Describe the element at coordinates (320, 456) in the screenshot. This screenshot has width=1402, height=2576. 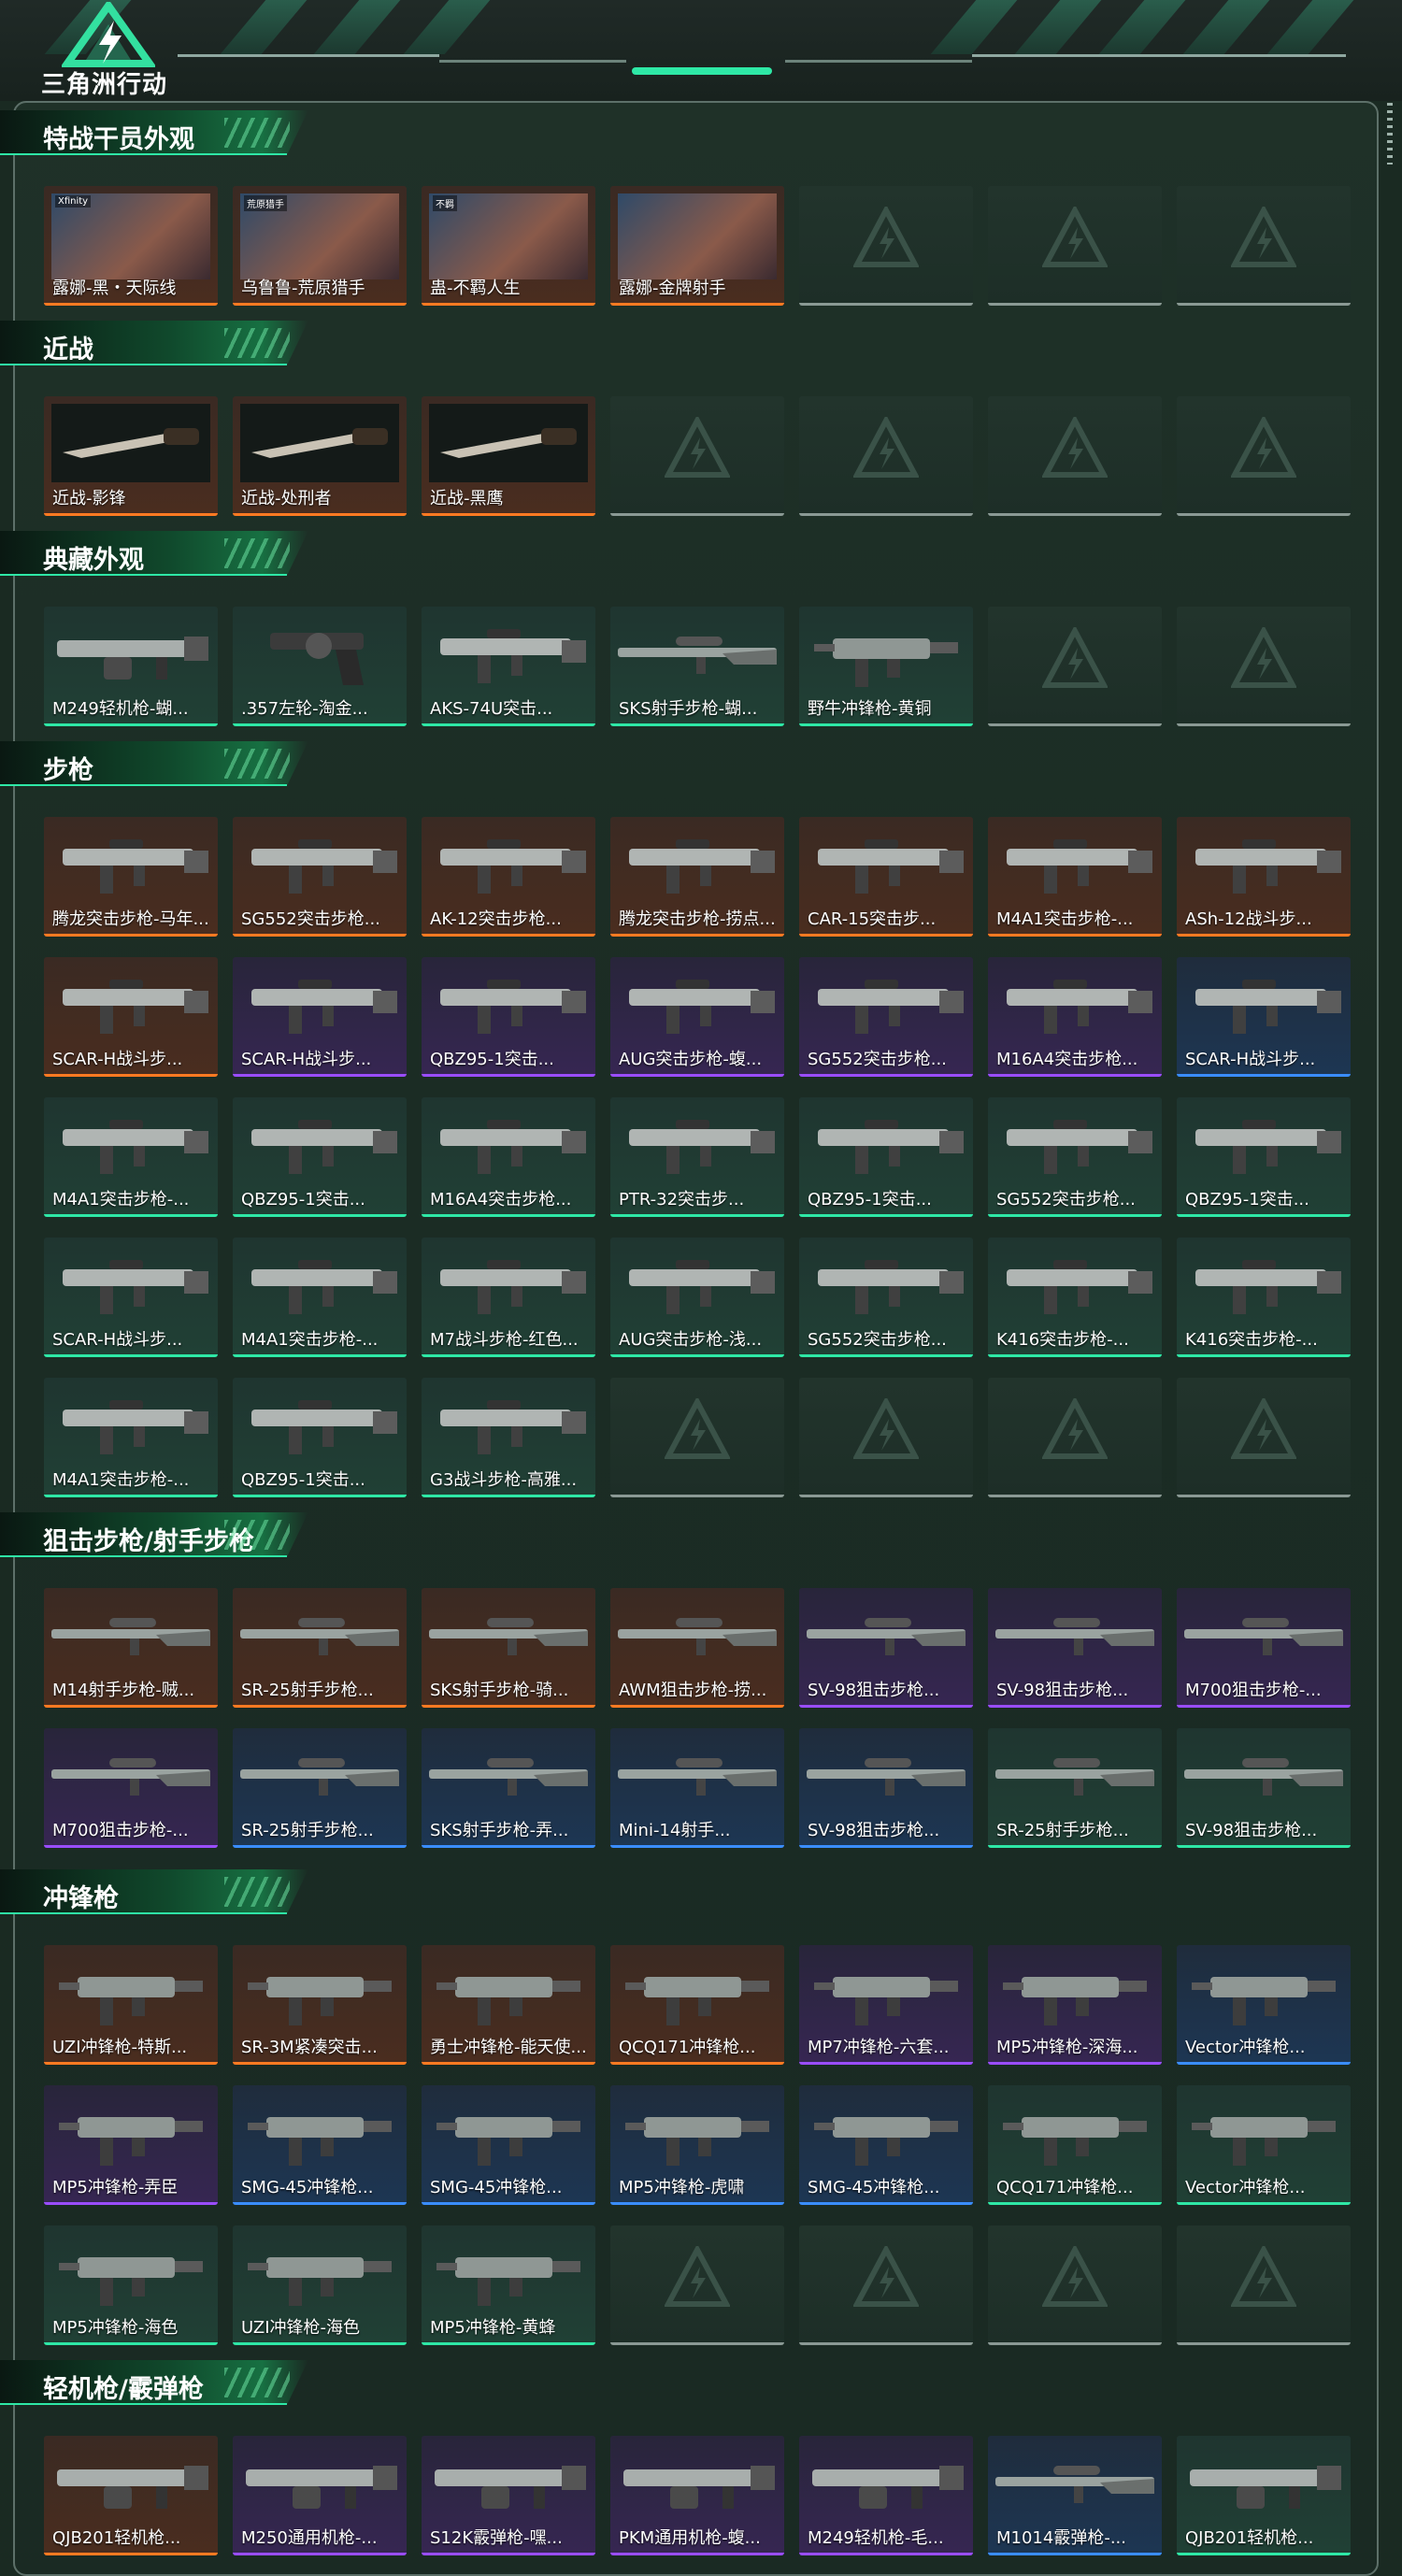
I see `skin-card: 近战-处刑者` at that location.